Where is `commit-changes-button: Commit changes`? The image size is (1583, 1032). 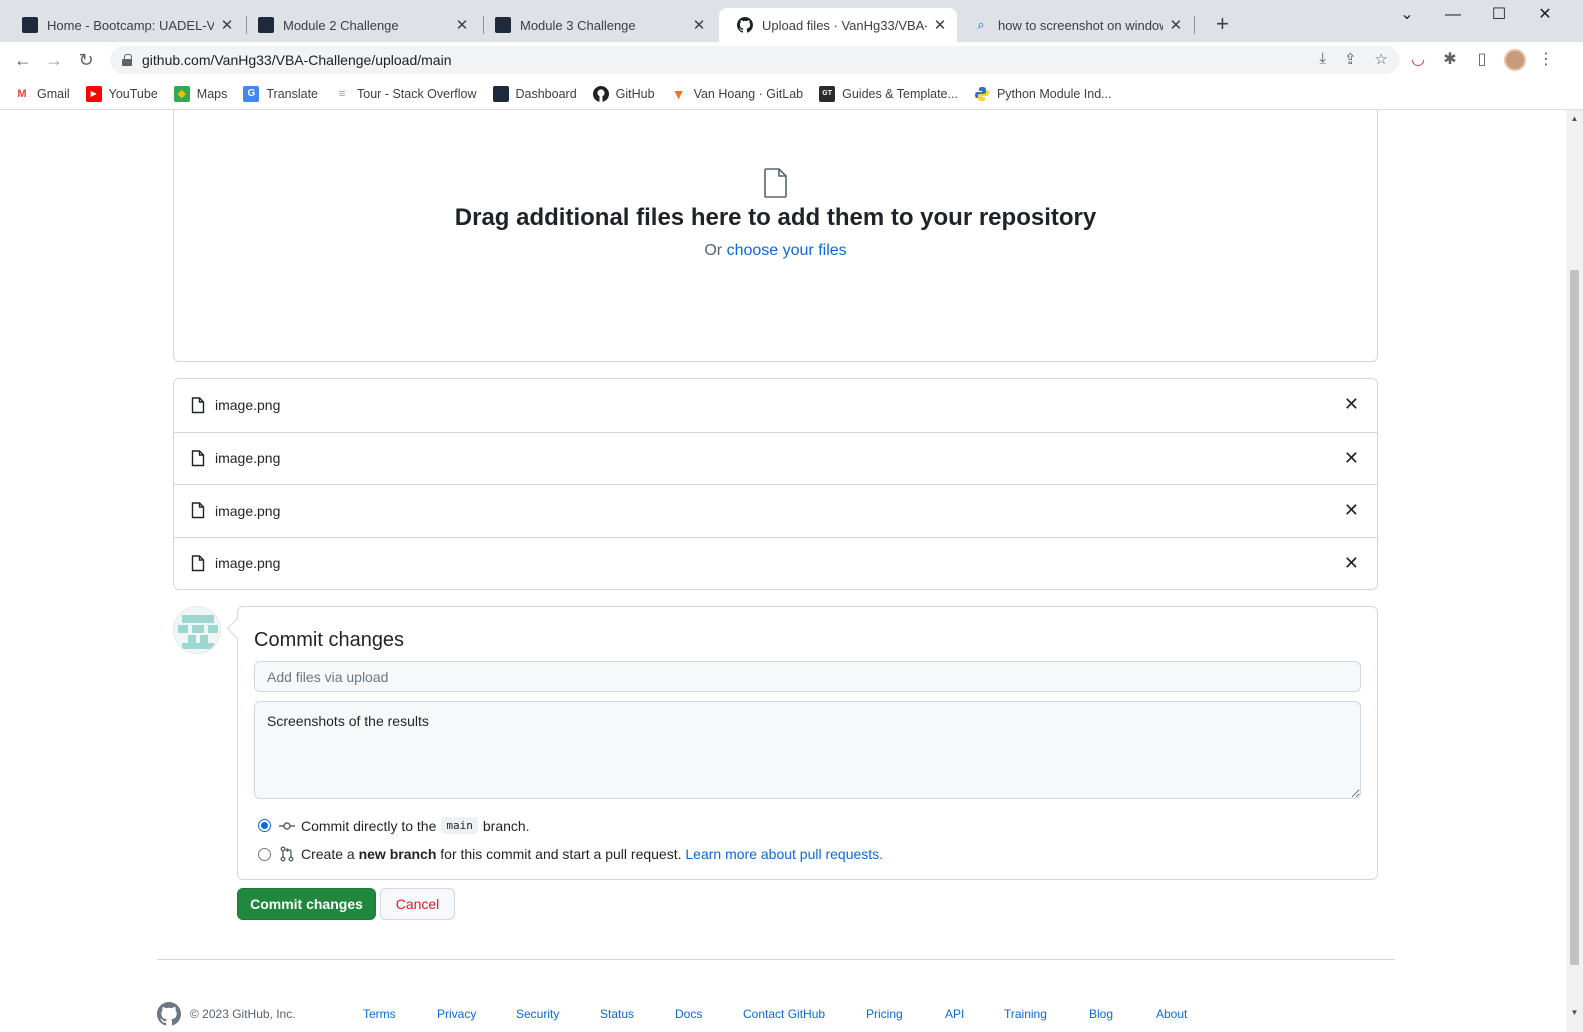 commit-changes-button: Commit changes is located at coordinates (306, 904).